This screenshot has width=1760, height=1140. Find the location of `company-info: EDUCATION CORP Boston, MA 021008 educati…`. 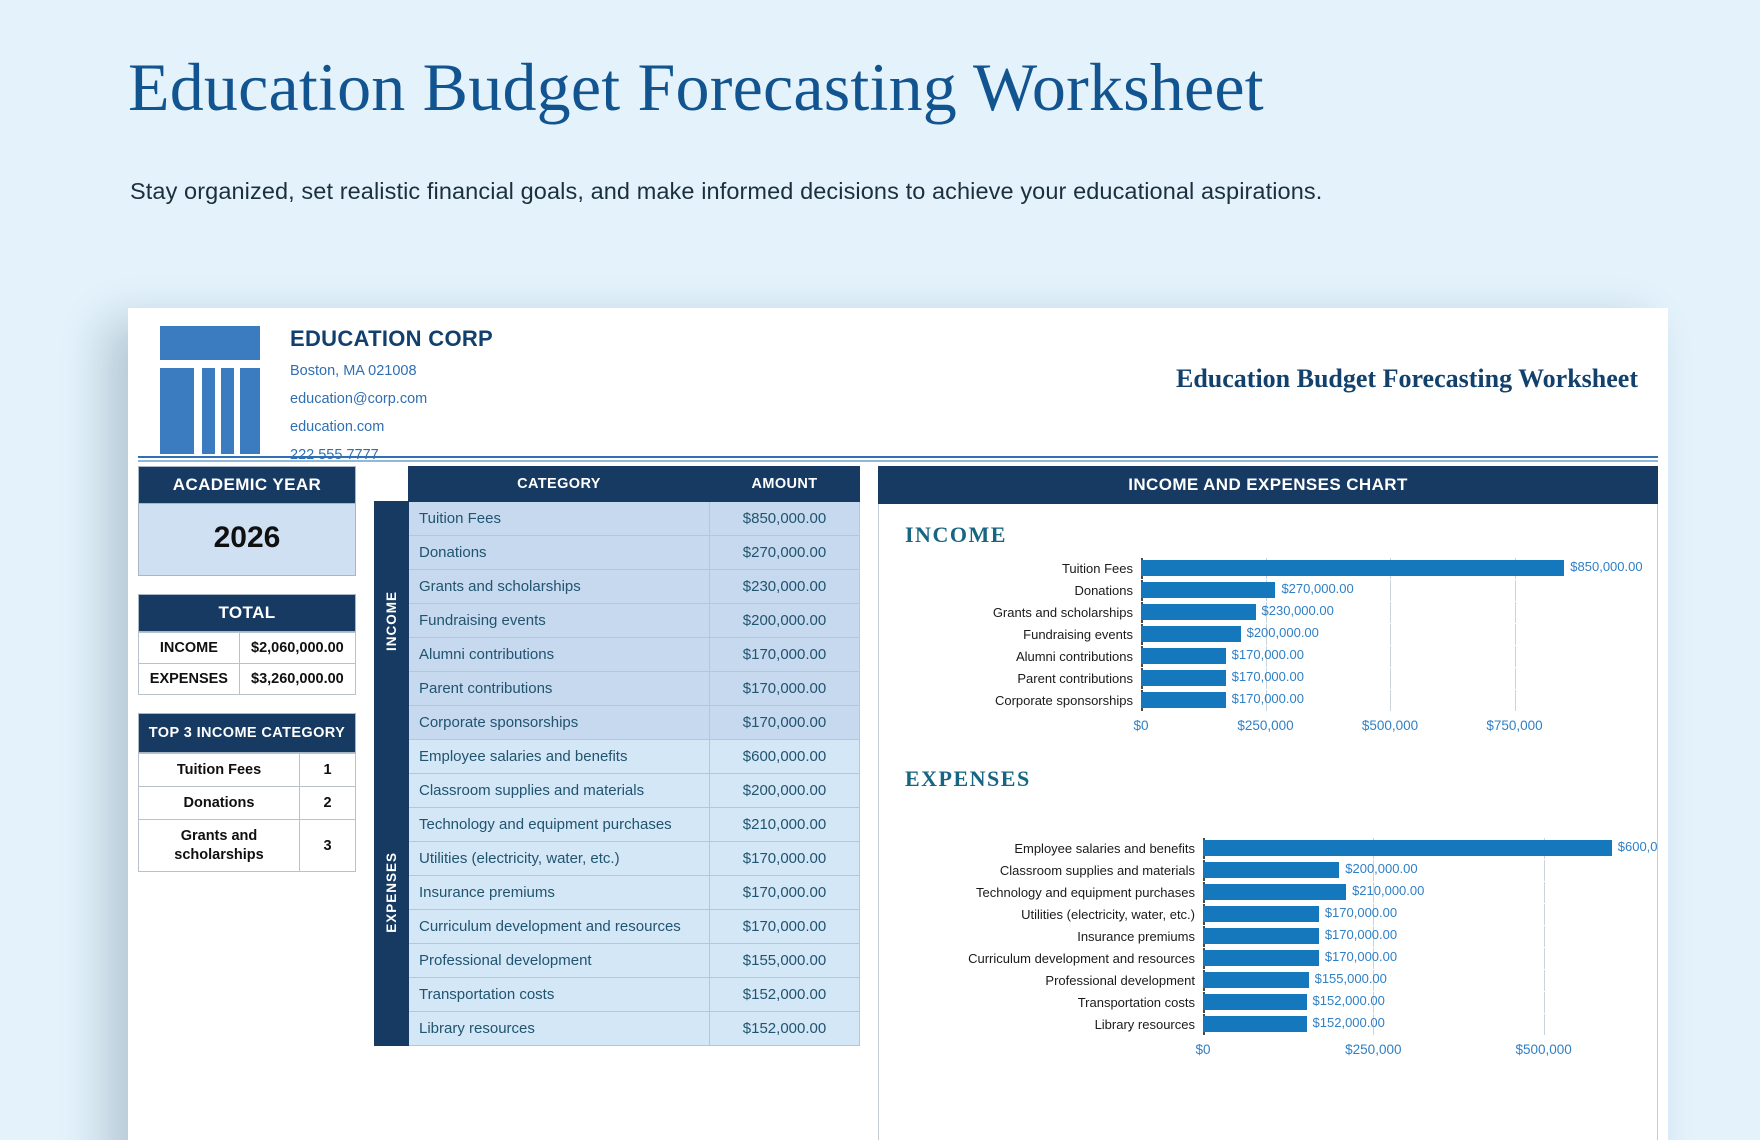

company-info: EDUCATION CORP Boston, MA 021008 educati… is located at coordinates (391, 394).